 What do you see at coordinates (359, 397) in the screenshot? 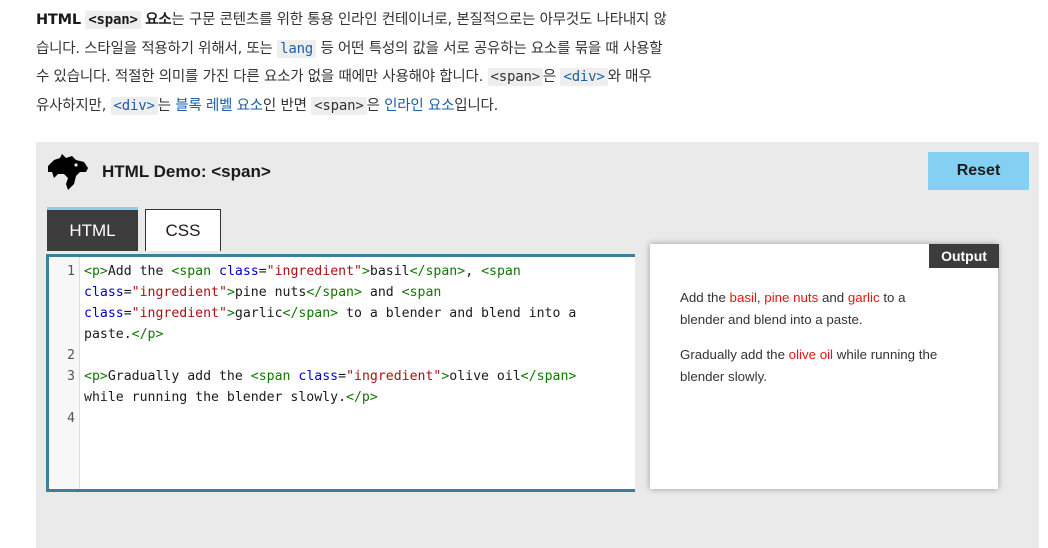
I see `code-line: while running the blender slowly.</p>` at bounding box center [359, 397].